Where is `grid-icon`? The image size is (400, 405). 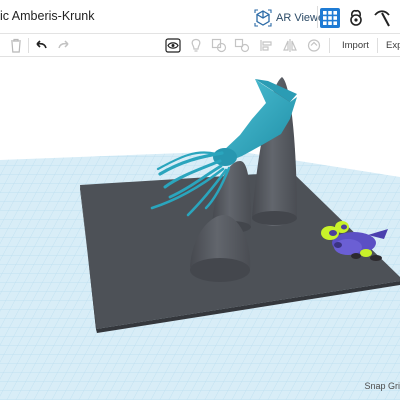 grid-icon is located at coordinates (330, 18).